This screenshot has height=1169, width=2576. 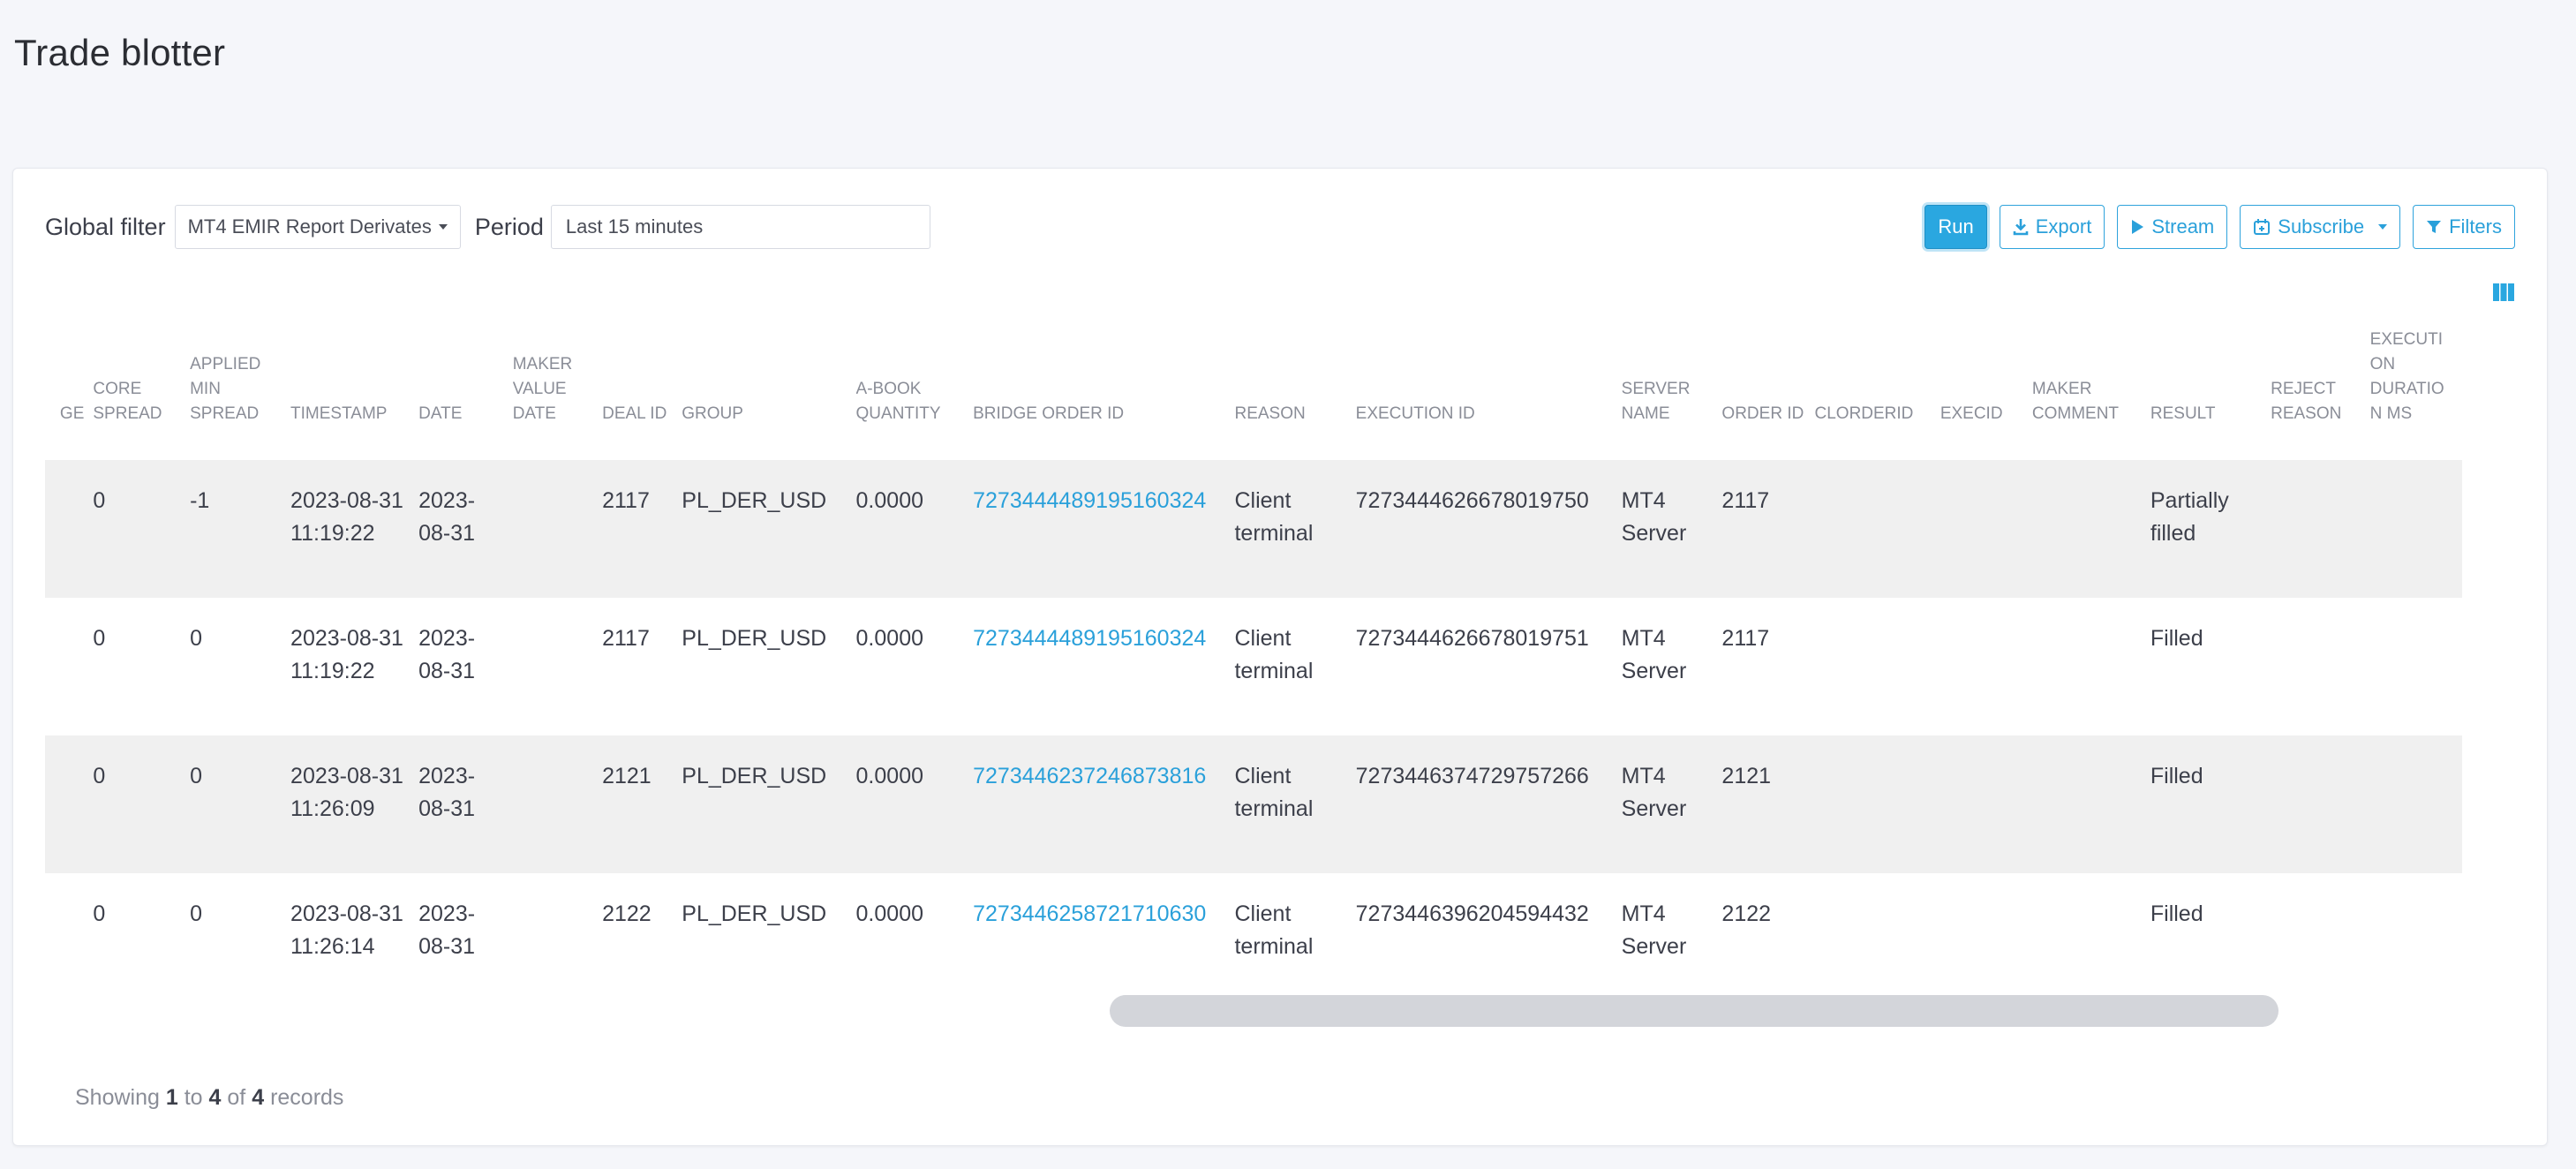 I want to click on column-header: SERVER NAME, so click(x=1672, y=394).